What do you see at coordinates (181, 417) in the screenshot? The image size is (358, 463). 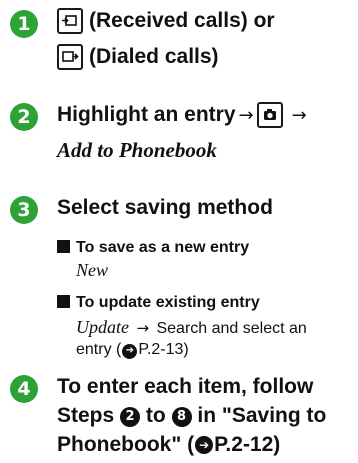 I see `step-ref-circle: 8` at bounding box center [181, 417].